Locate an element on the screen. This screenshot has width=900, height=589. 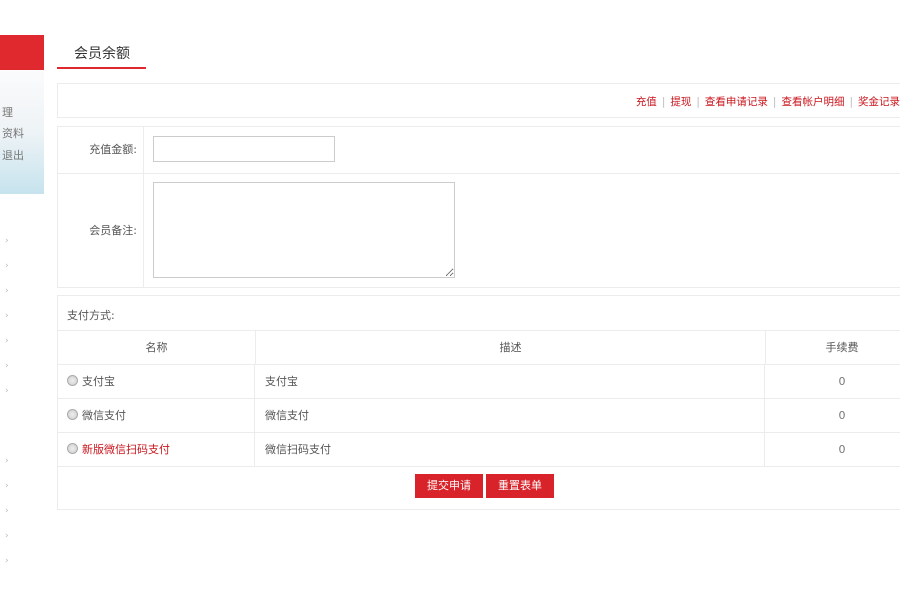
user-panel: 理 资料 退出 is located at coordinates (22, 132).